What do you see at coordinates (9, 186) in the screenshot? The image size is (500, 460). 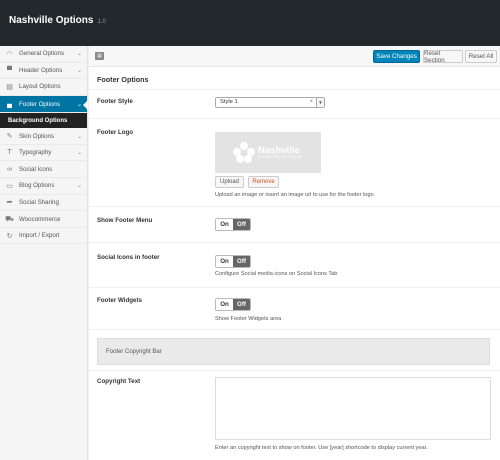 I see `blog-icon: ▭` at bounding box center [9, 186].